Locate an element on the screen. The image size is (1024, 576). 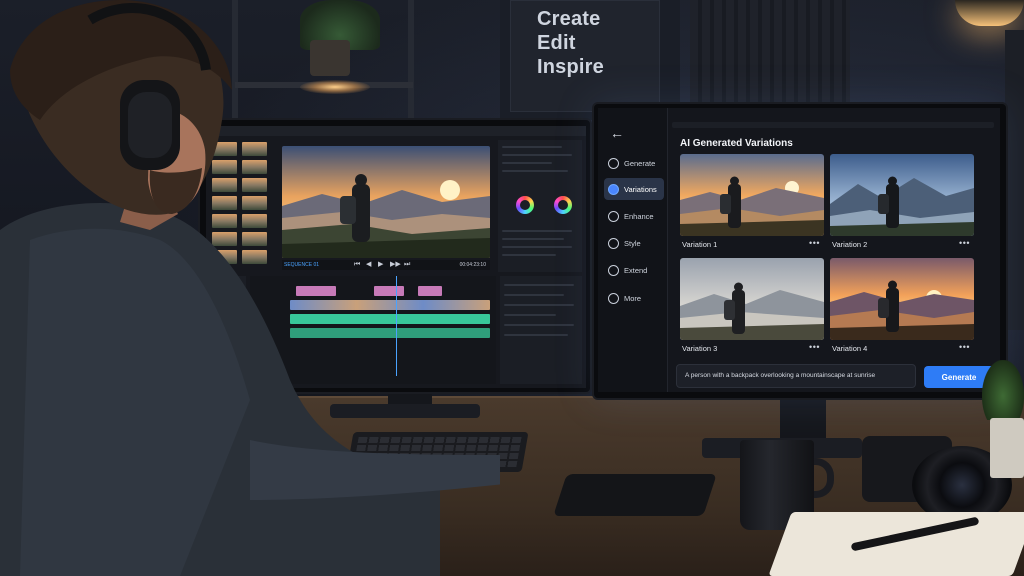
variation-label: Variation 4 is located at coordinates (850, 348).